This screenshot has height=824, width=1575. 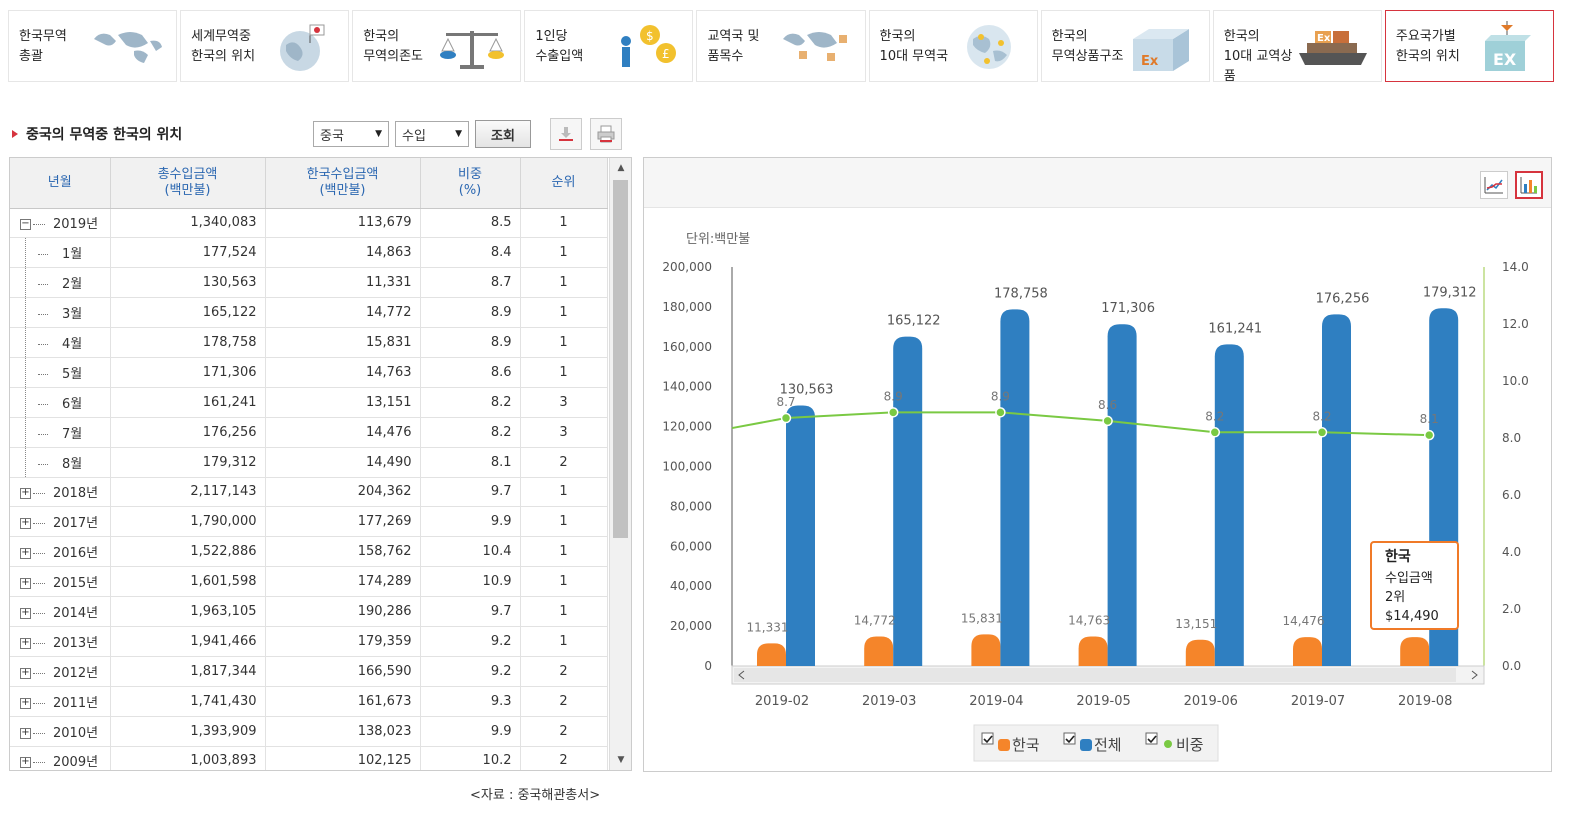 What do you see at coordinates (332, 136) in the screenshot?
I see `country-select-value: 중국` at bounding box center [332, 136].